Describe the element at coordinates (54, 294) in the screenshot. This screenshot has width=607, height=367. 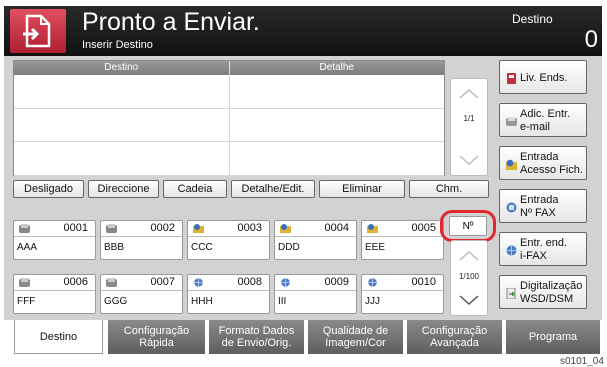
I see `one-touch-key: 0006 FFF` at that location.